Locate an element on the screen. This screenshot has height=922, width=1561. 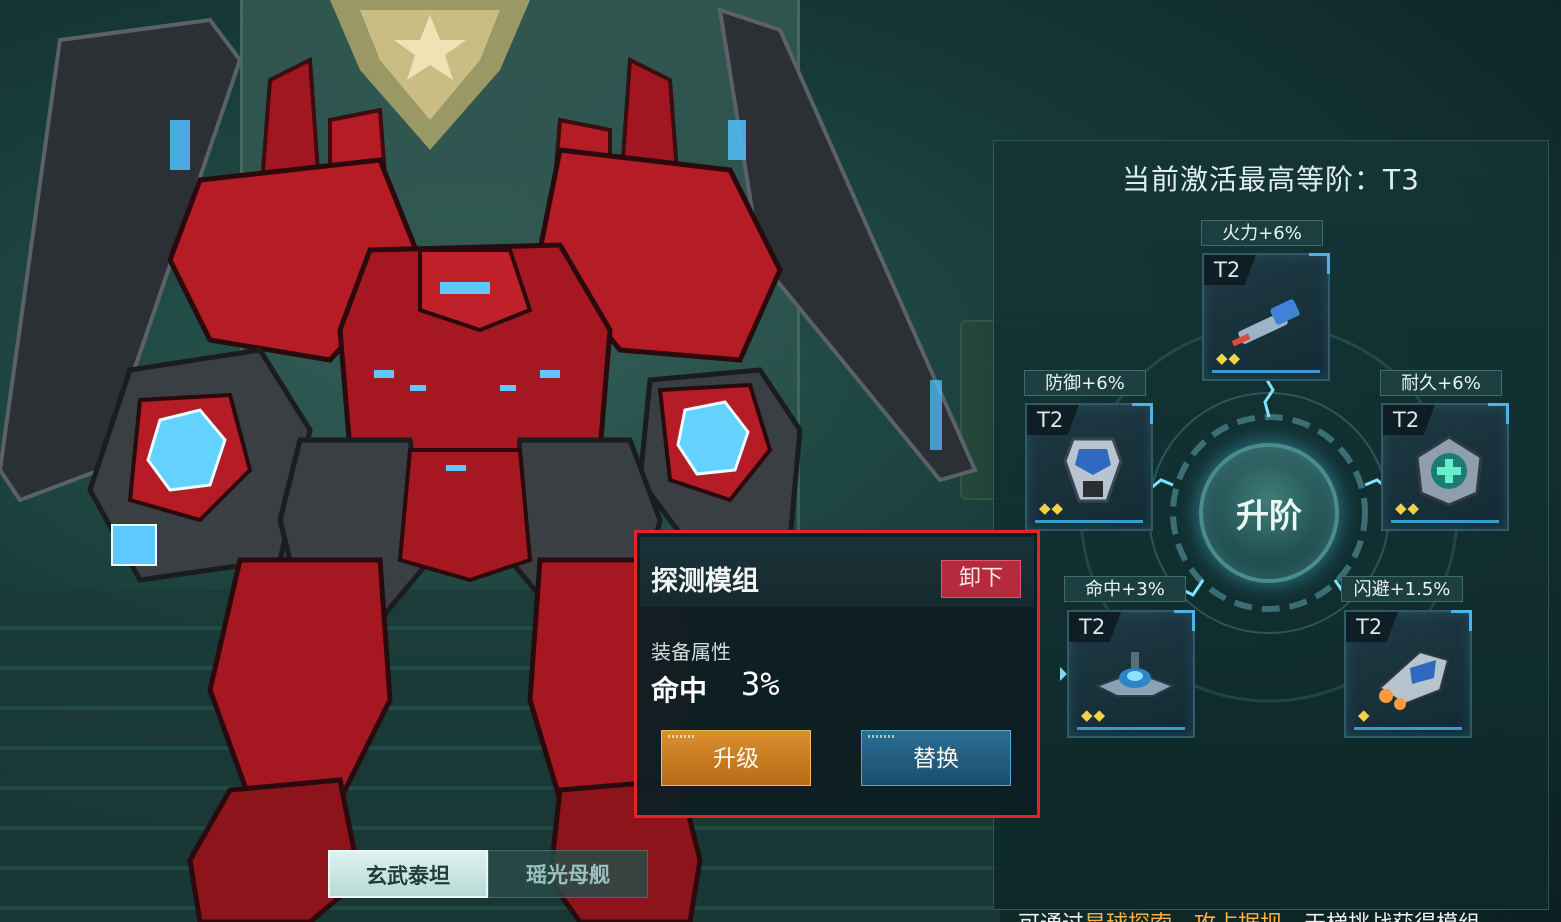
module-slot-evasion: T2 ◆ is located at coordinates (1408, 674).